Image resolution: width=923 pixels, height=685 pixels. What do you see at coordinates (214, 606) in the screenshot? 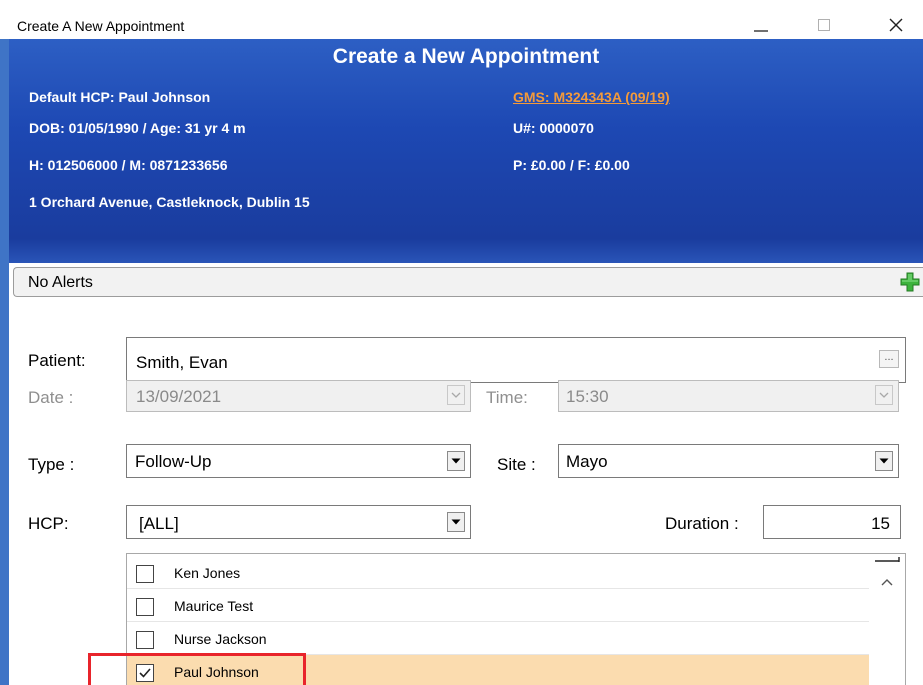
I see `hcp-name: Maurice Test` at bounding box center [214, 606].